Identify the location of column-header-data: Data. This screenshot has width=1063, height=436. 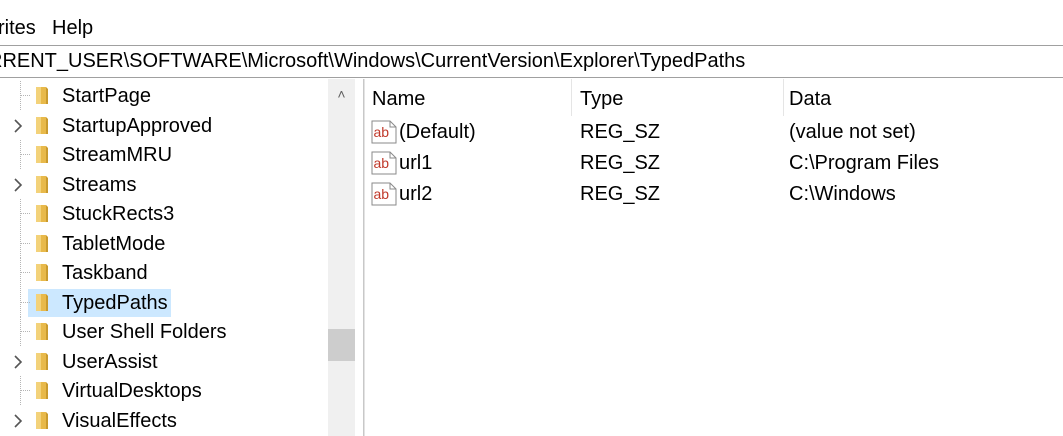
(810, 99).